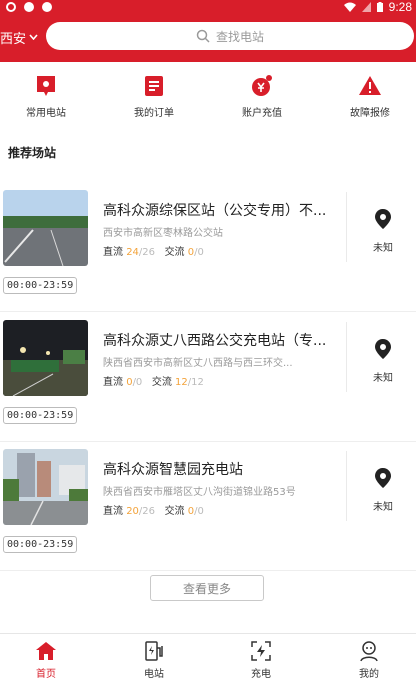  Describe the element at coordinates (239, 36) in the screenshot. I see `search-placeholder: 查找电站` at that location.